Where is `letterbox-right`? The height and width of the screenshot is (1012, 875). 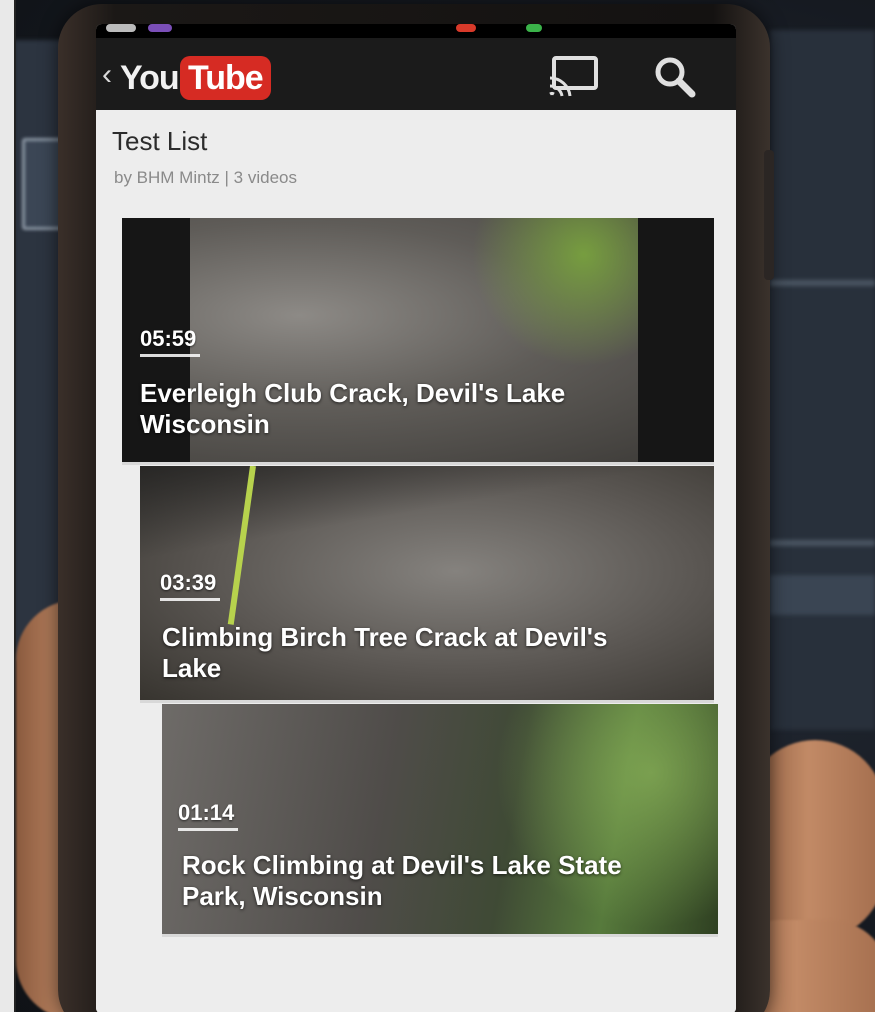 letterbox-right is located at coordinates (676, 340).